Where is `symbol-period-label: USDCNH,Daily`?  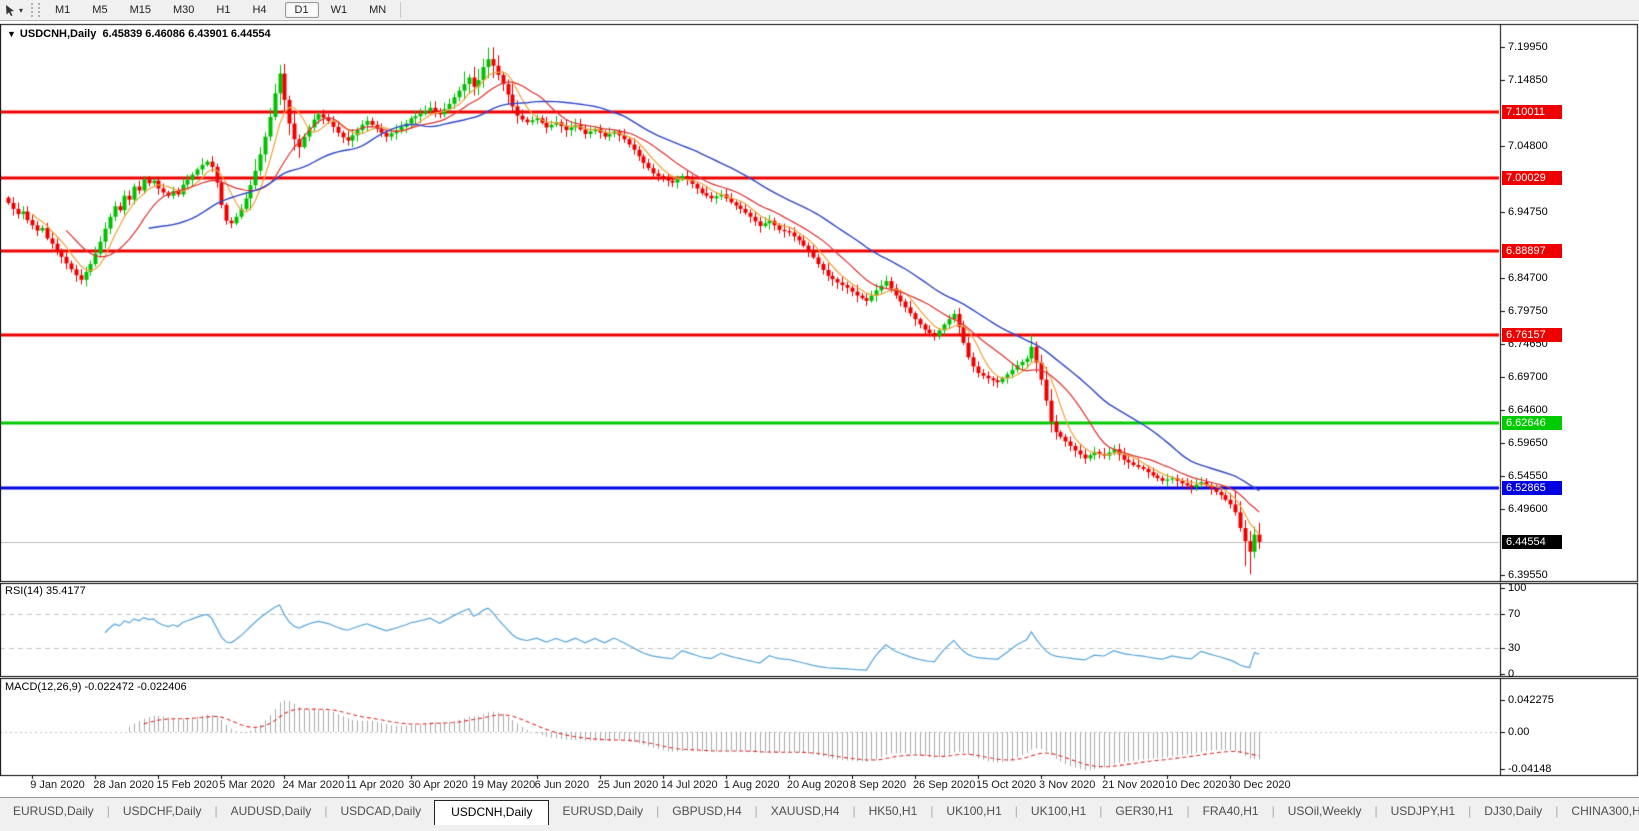
symbol-period-label: USDCNH,Daily is located at coordinates (58, 34).